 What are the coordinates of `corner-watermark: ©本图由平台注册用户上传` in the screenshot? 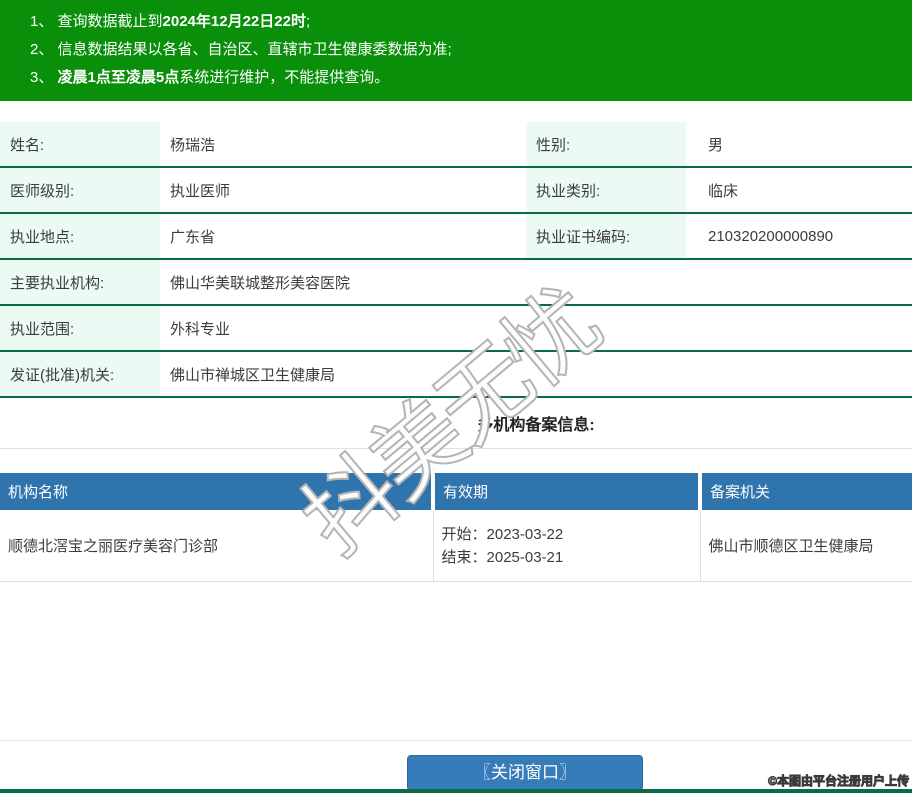 It's located at (839, 781).